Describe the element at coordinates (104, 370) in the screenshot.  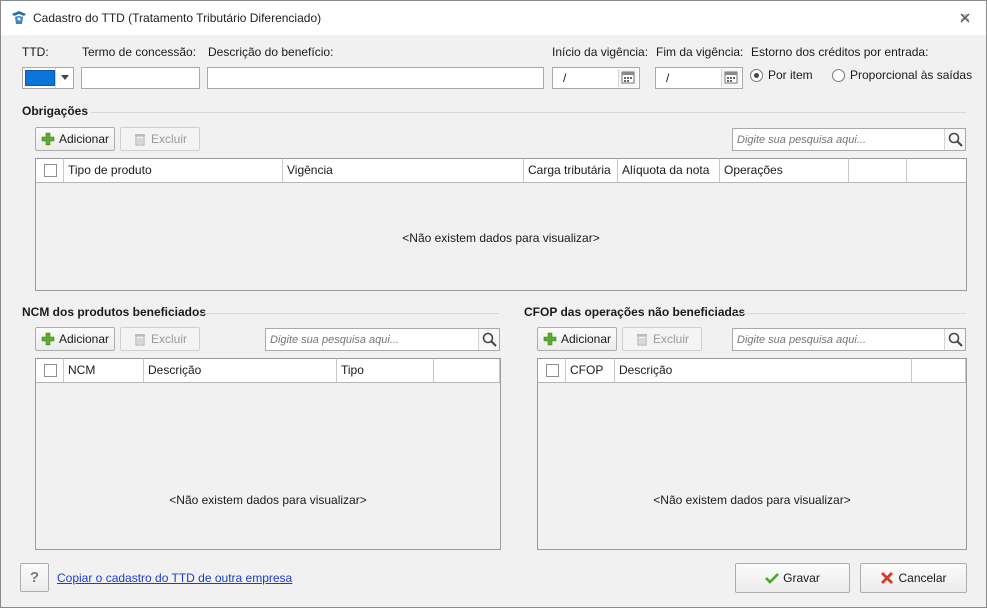
I see `column-header: NCM` at that location.